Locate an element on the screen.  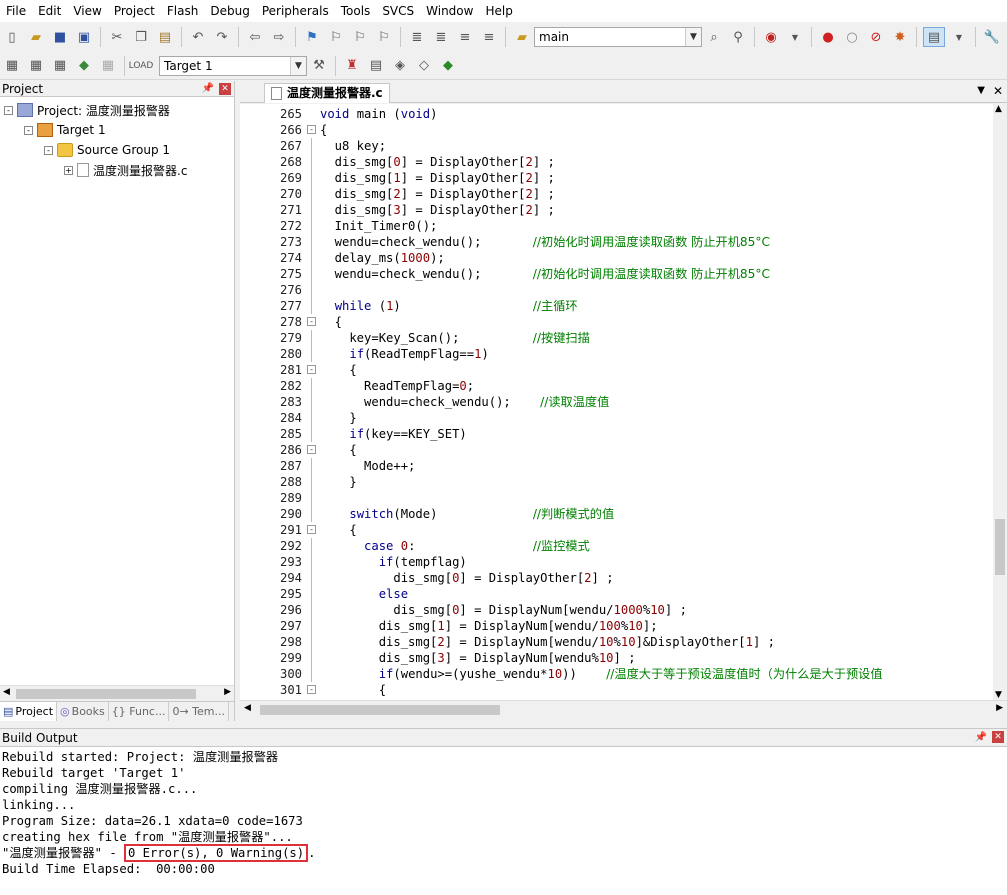
nav-back-icon: ⇦ is located at coordinates (255, 37).